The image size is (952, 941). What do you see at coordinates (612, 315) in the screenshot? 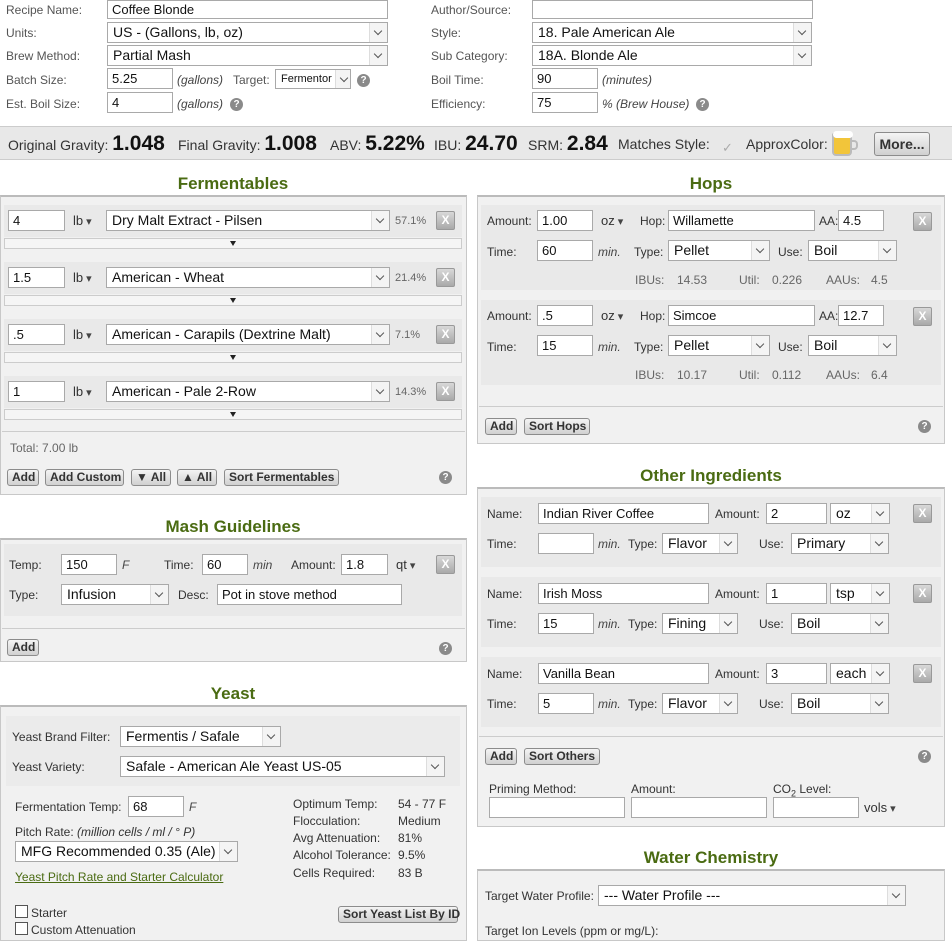
I see `hop-unit-dropdown: oz` at bounding box center [612, 315].